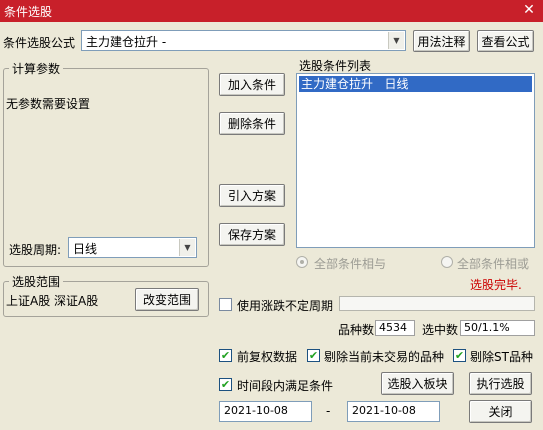  I want to click on exclude-untraded-checkbox: ✔, so click(313, 355).